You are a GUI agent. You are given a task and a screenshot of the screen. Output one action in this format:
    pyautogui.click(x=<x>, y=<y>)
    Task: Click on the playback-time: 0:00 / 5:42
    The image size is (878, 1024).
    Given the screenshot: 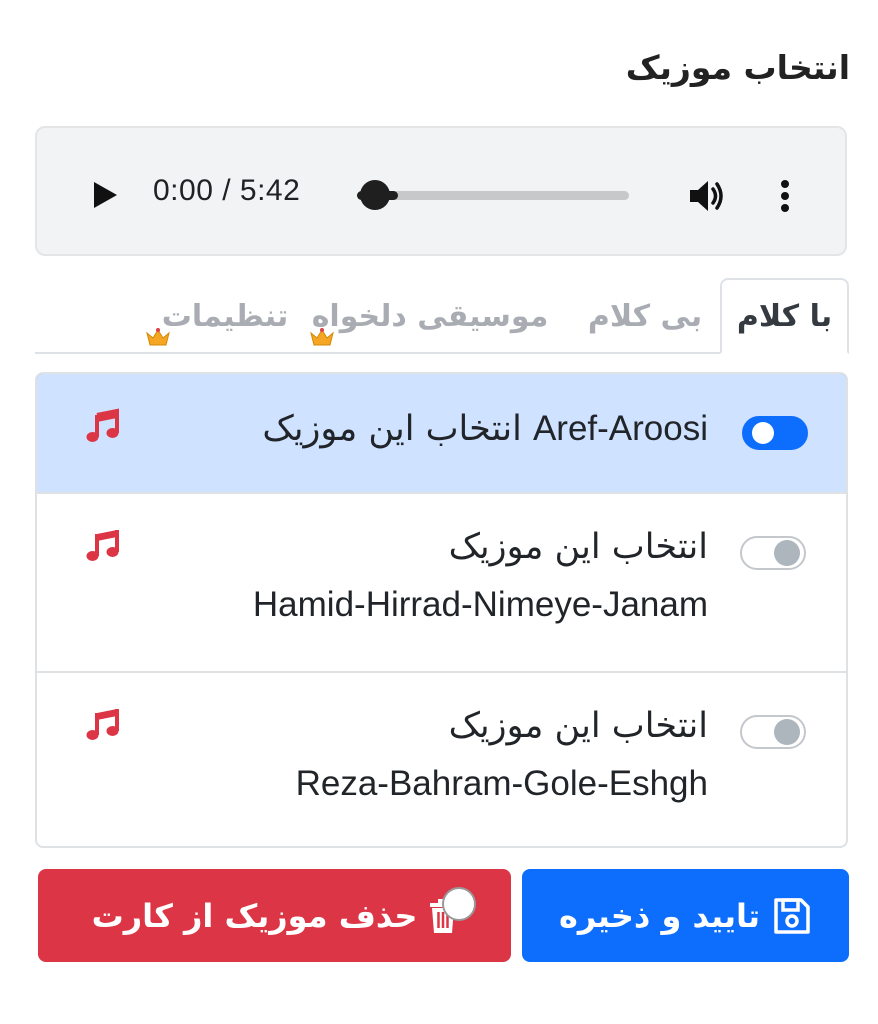 What is the action you would take?
    pyautogui.click(x=227, y=190)
    